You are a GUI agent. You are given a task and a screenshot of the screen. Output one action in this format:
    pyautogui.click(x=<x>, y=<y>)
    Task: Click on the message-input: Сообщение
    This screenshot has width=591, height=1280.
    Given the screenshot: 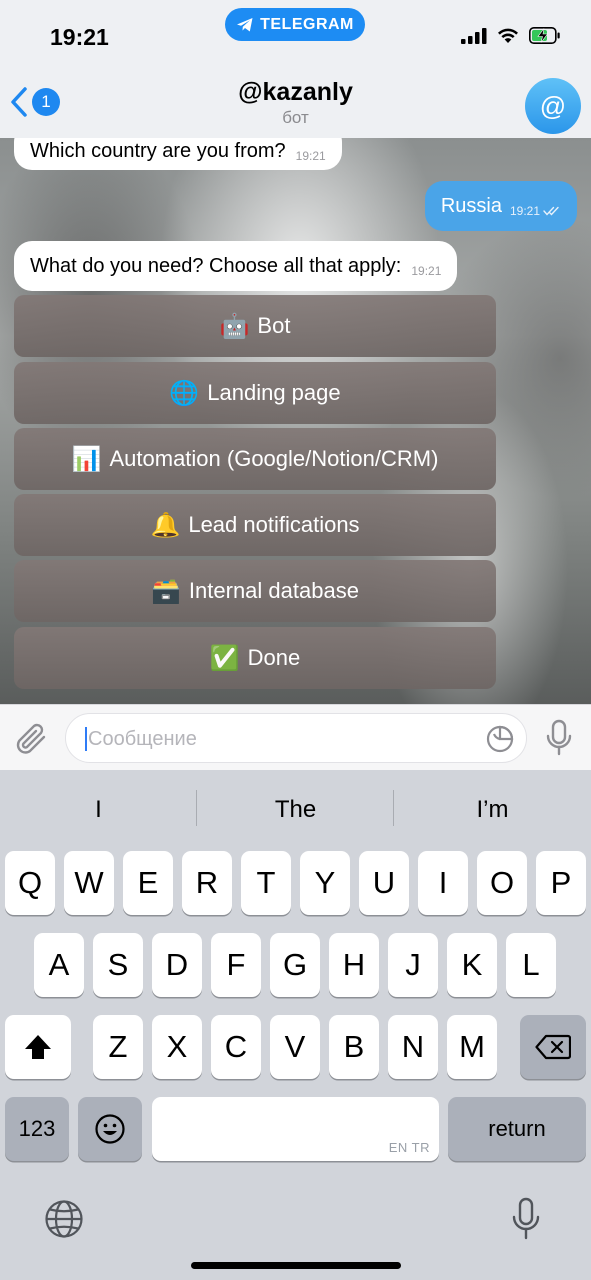 What is the action you would take?
    pyautogui.click(x=296, y=738)
    